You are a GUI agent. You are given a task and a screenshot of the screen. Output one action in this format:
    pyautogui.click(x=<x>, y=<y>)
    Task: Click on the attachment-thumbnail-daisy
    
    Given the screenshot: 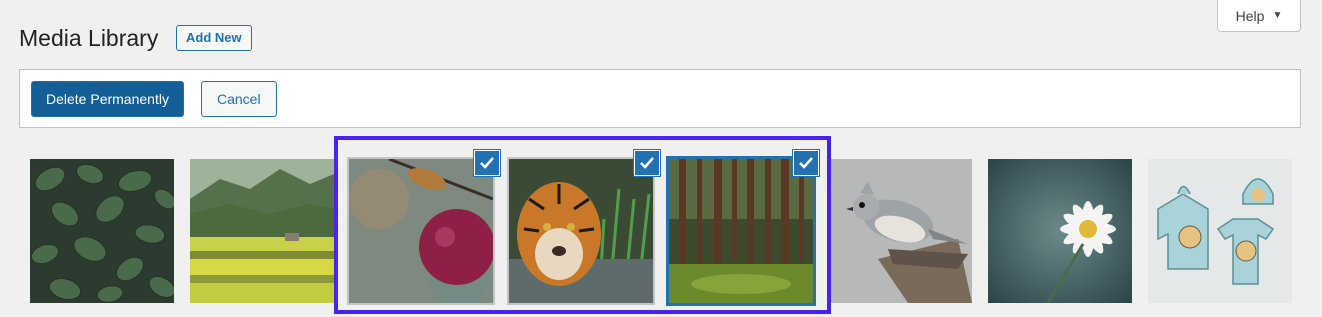 What is the action you would take?
    pyautogui.click(x=1060, y=231)
    